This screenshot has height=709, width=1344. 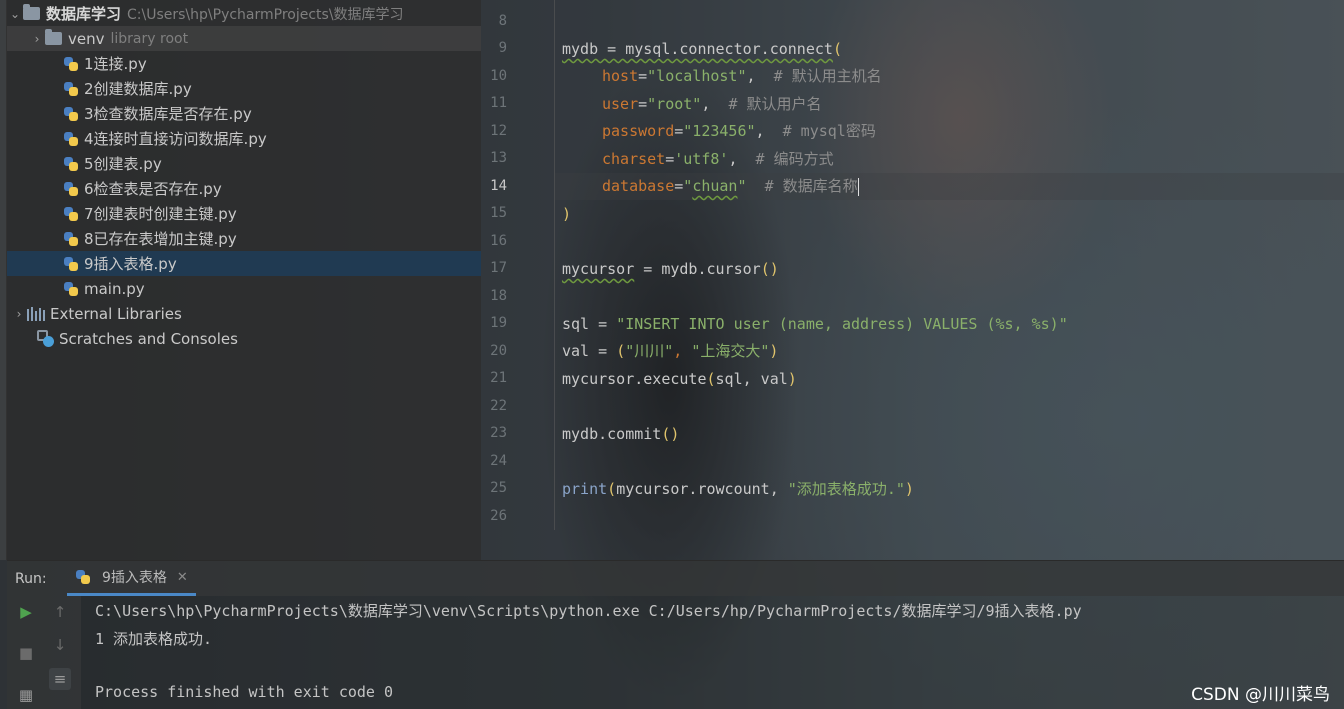 I want to click on tree-file-item: 7创建表时创建主键.py, so click(x=244, y=213).